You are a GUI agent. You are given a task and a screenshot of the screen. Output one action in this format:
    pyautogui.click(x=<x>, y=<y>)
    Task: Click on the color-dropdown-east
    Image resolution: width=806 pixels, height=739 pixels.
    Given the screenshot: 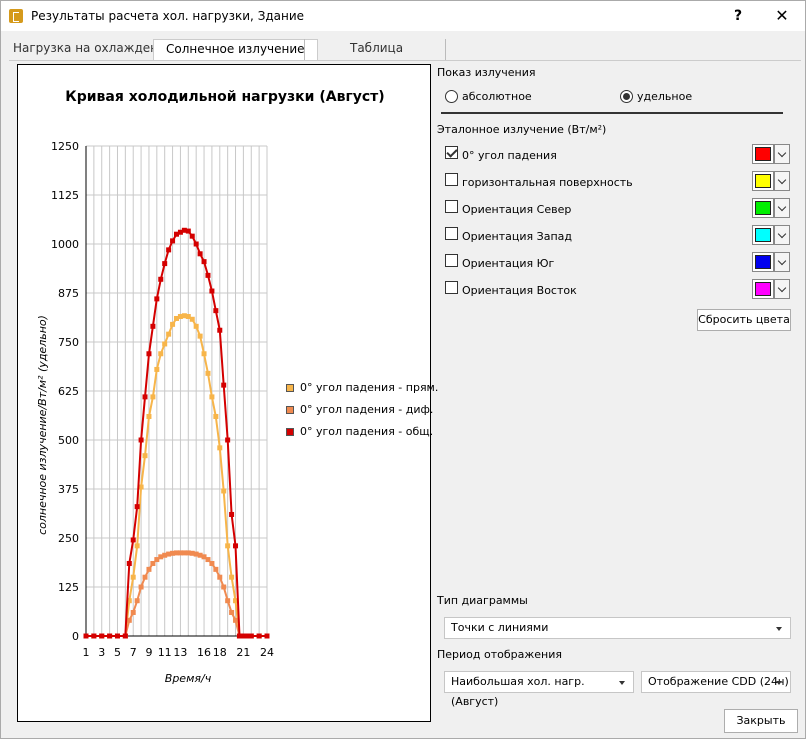 What is the action you would take?
    pyautogui.click(x=782, y=289)
    